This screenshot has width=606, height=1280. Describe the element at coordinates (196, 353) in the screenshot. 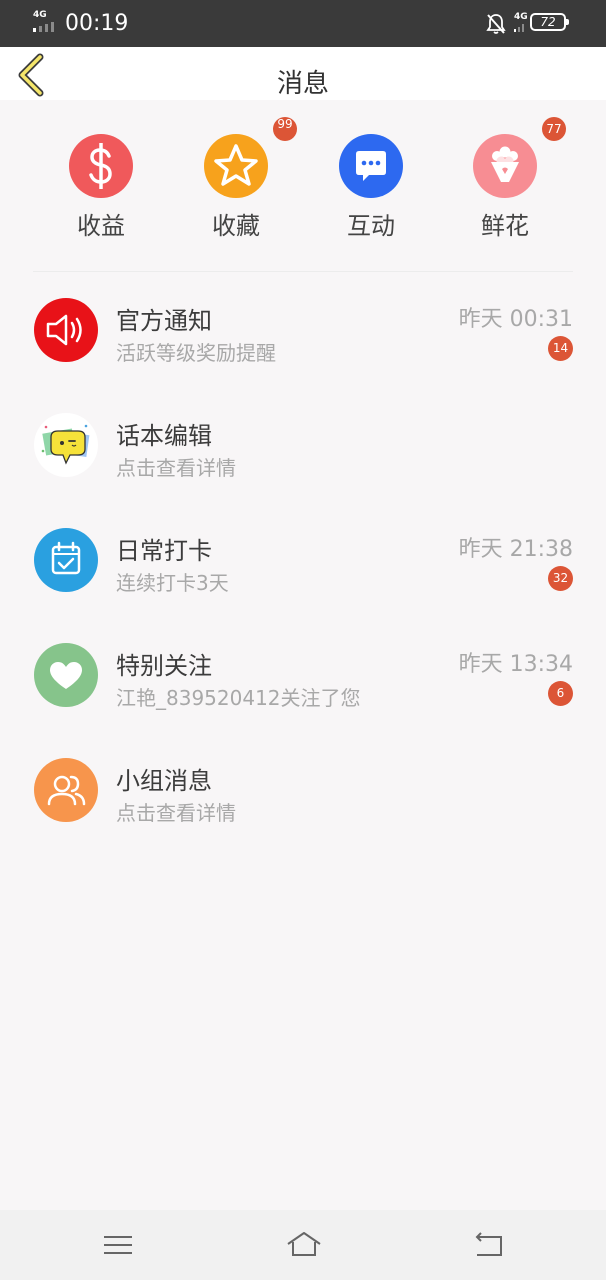

I see `message-subtitle: 活跃等级奖励提醒` at that location.